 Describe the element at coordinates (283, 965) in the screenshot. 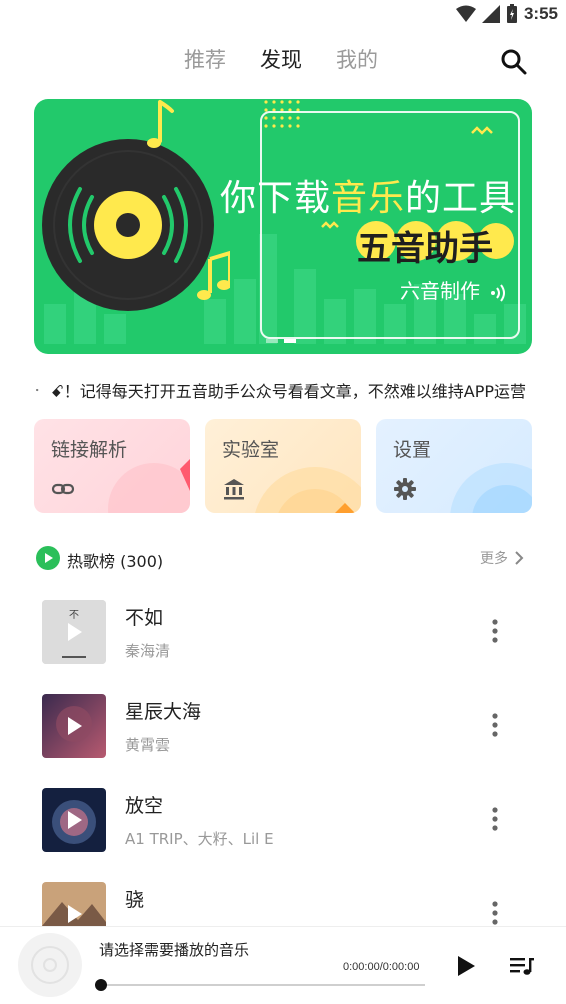

I see `mini-player: 请选择需要播放的音乐 0:00:00/0:00:00` at that location.